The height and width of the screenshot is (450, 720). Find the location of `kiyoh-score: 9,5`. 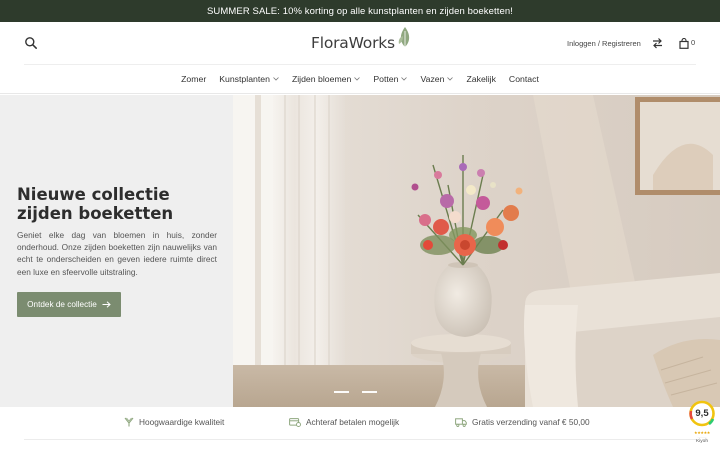

kiyoh-score: 9,5 is located at coordinates (702, 413).